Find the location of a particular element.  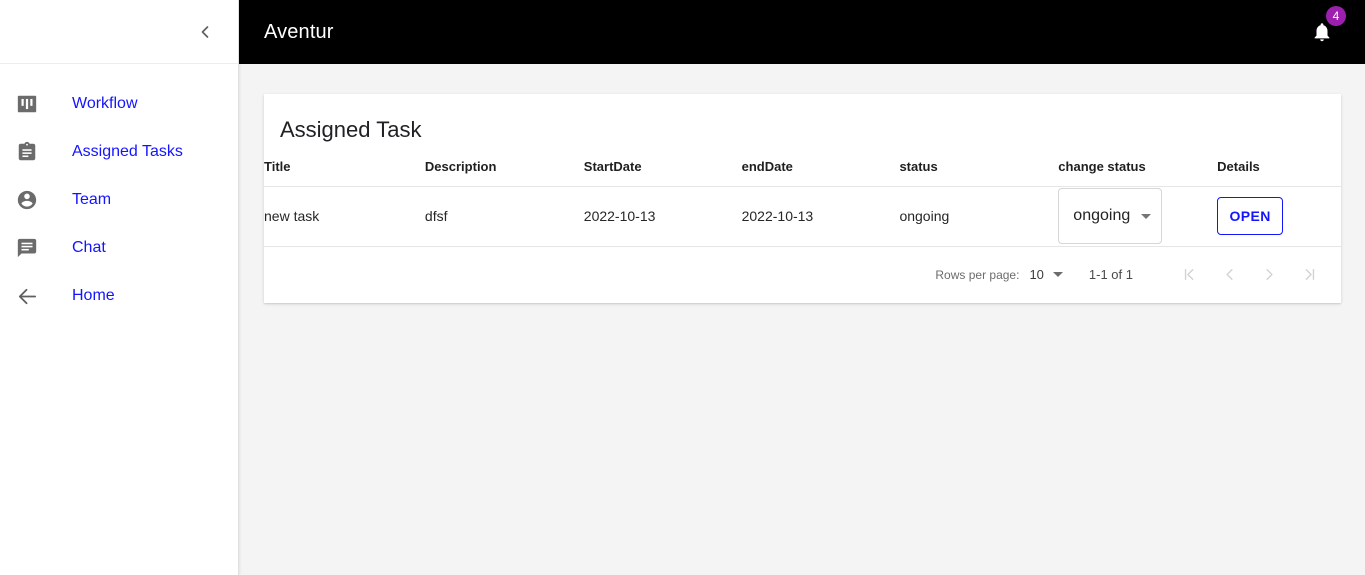

sidebar-item-label: Chat is located at coordinates (89, 247).